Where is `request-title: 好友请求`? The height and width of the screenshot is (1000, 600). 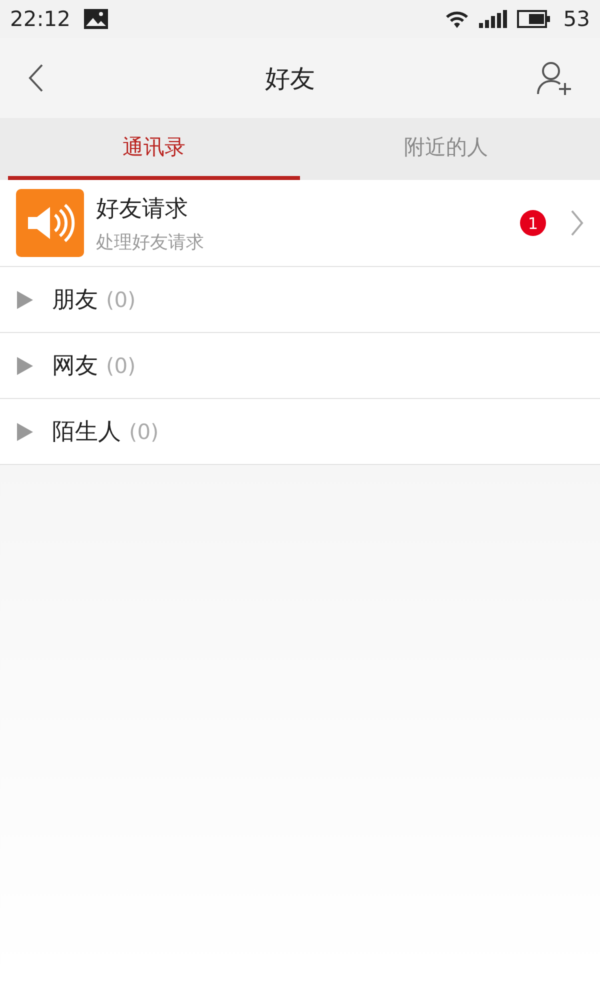 request-title: 好友请求 is located at coordinates (142, 209).